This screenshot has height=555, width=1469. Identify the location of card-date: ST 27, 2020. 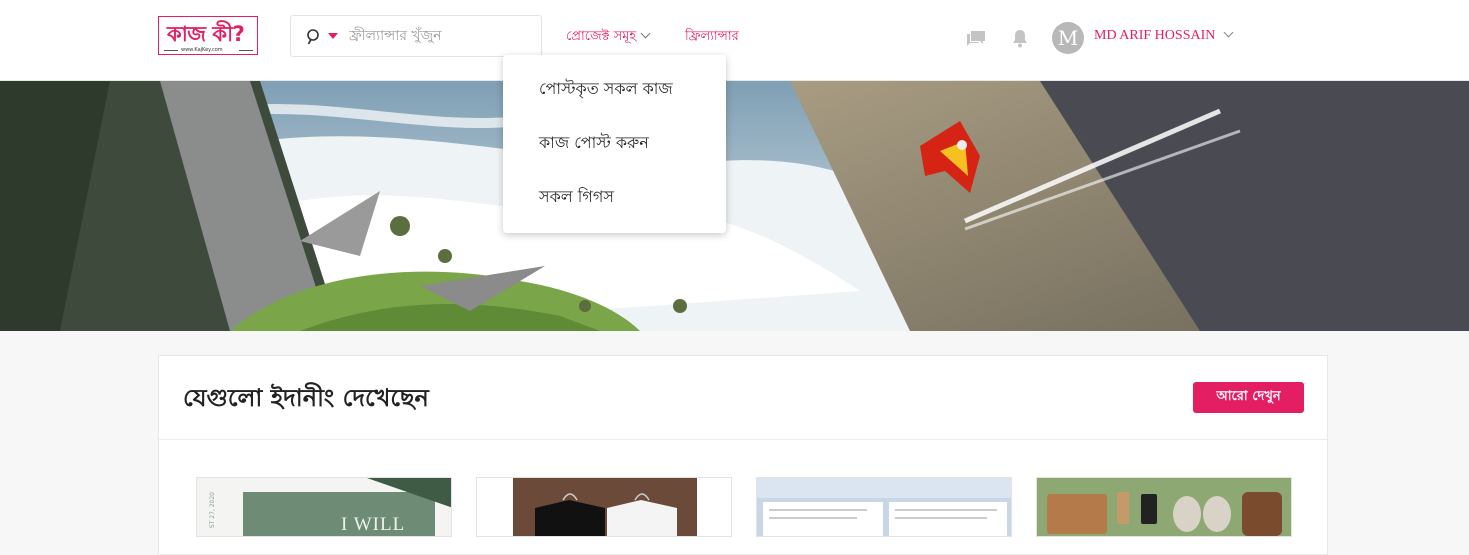
(212, 510).